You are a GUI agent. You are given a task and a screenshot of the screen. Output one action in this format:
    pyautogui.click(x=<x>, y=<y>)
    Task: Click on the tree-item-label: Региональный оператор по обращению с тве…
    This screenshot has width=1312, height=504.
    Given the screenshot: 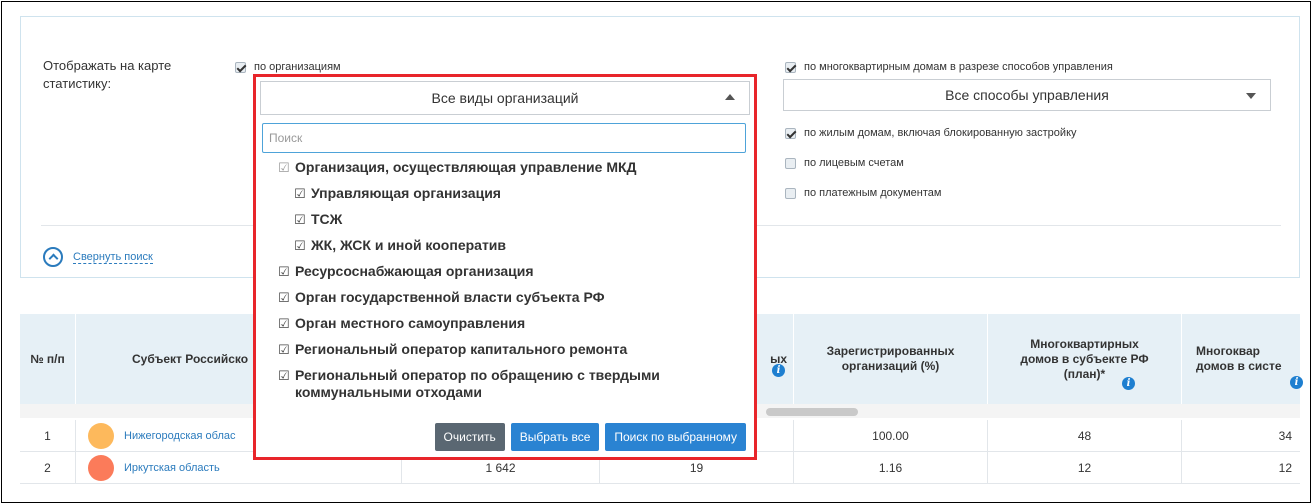 What is the action you would take?
    pyautogui.click(x=477, y=375)
    